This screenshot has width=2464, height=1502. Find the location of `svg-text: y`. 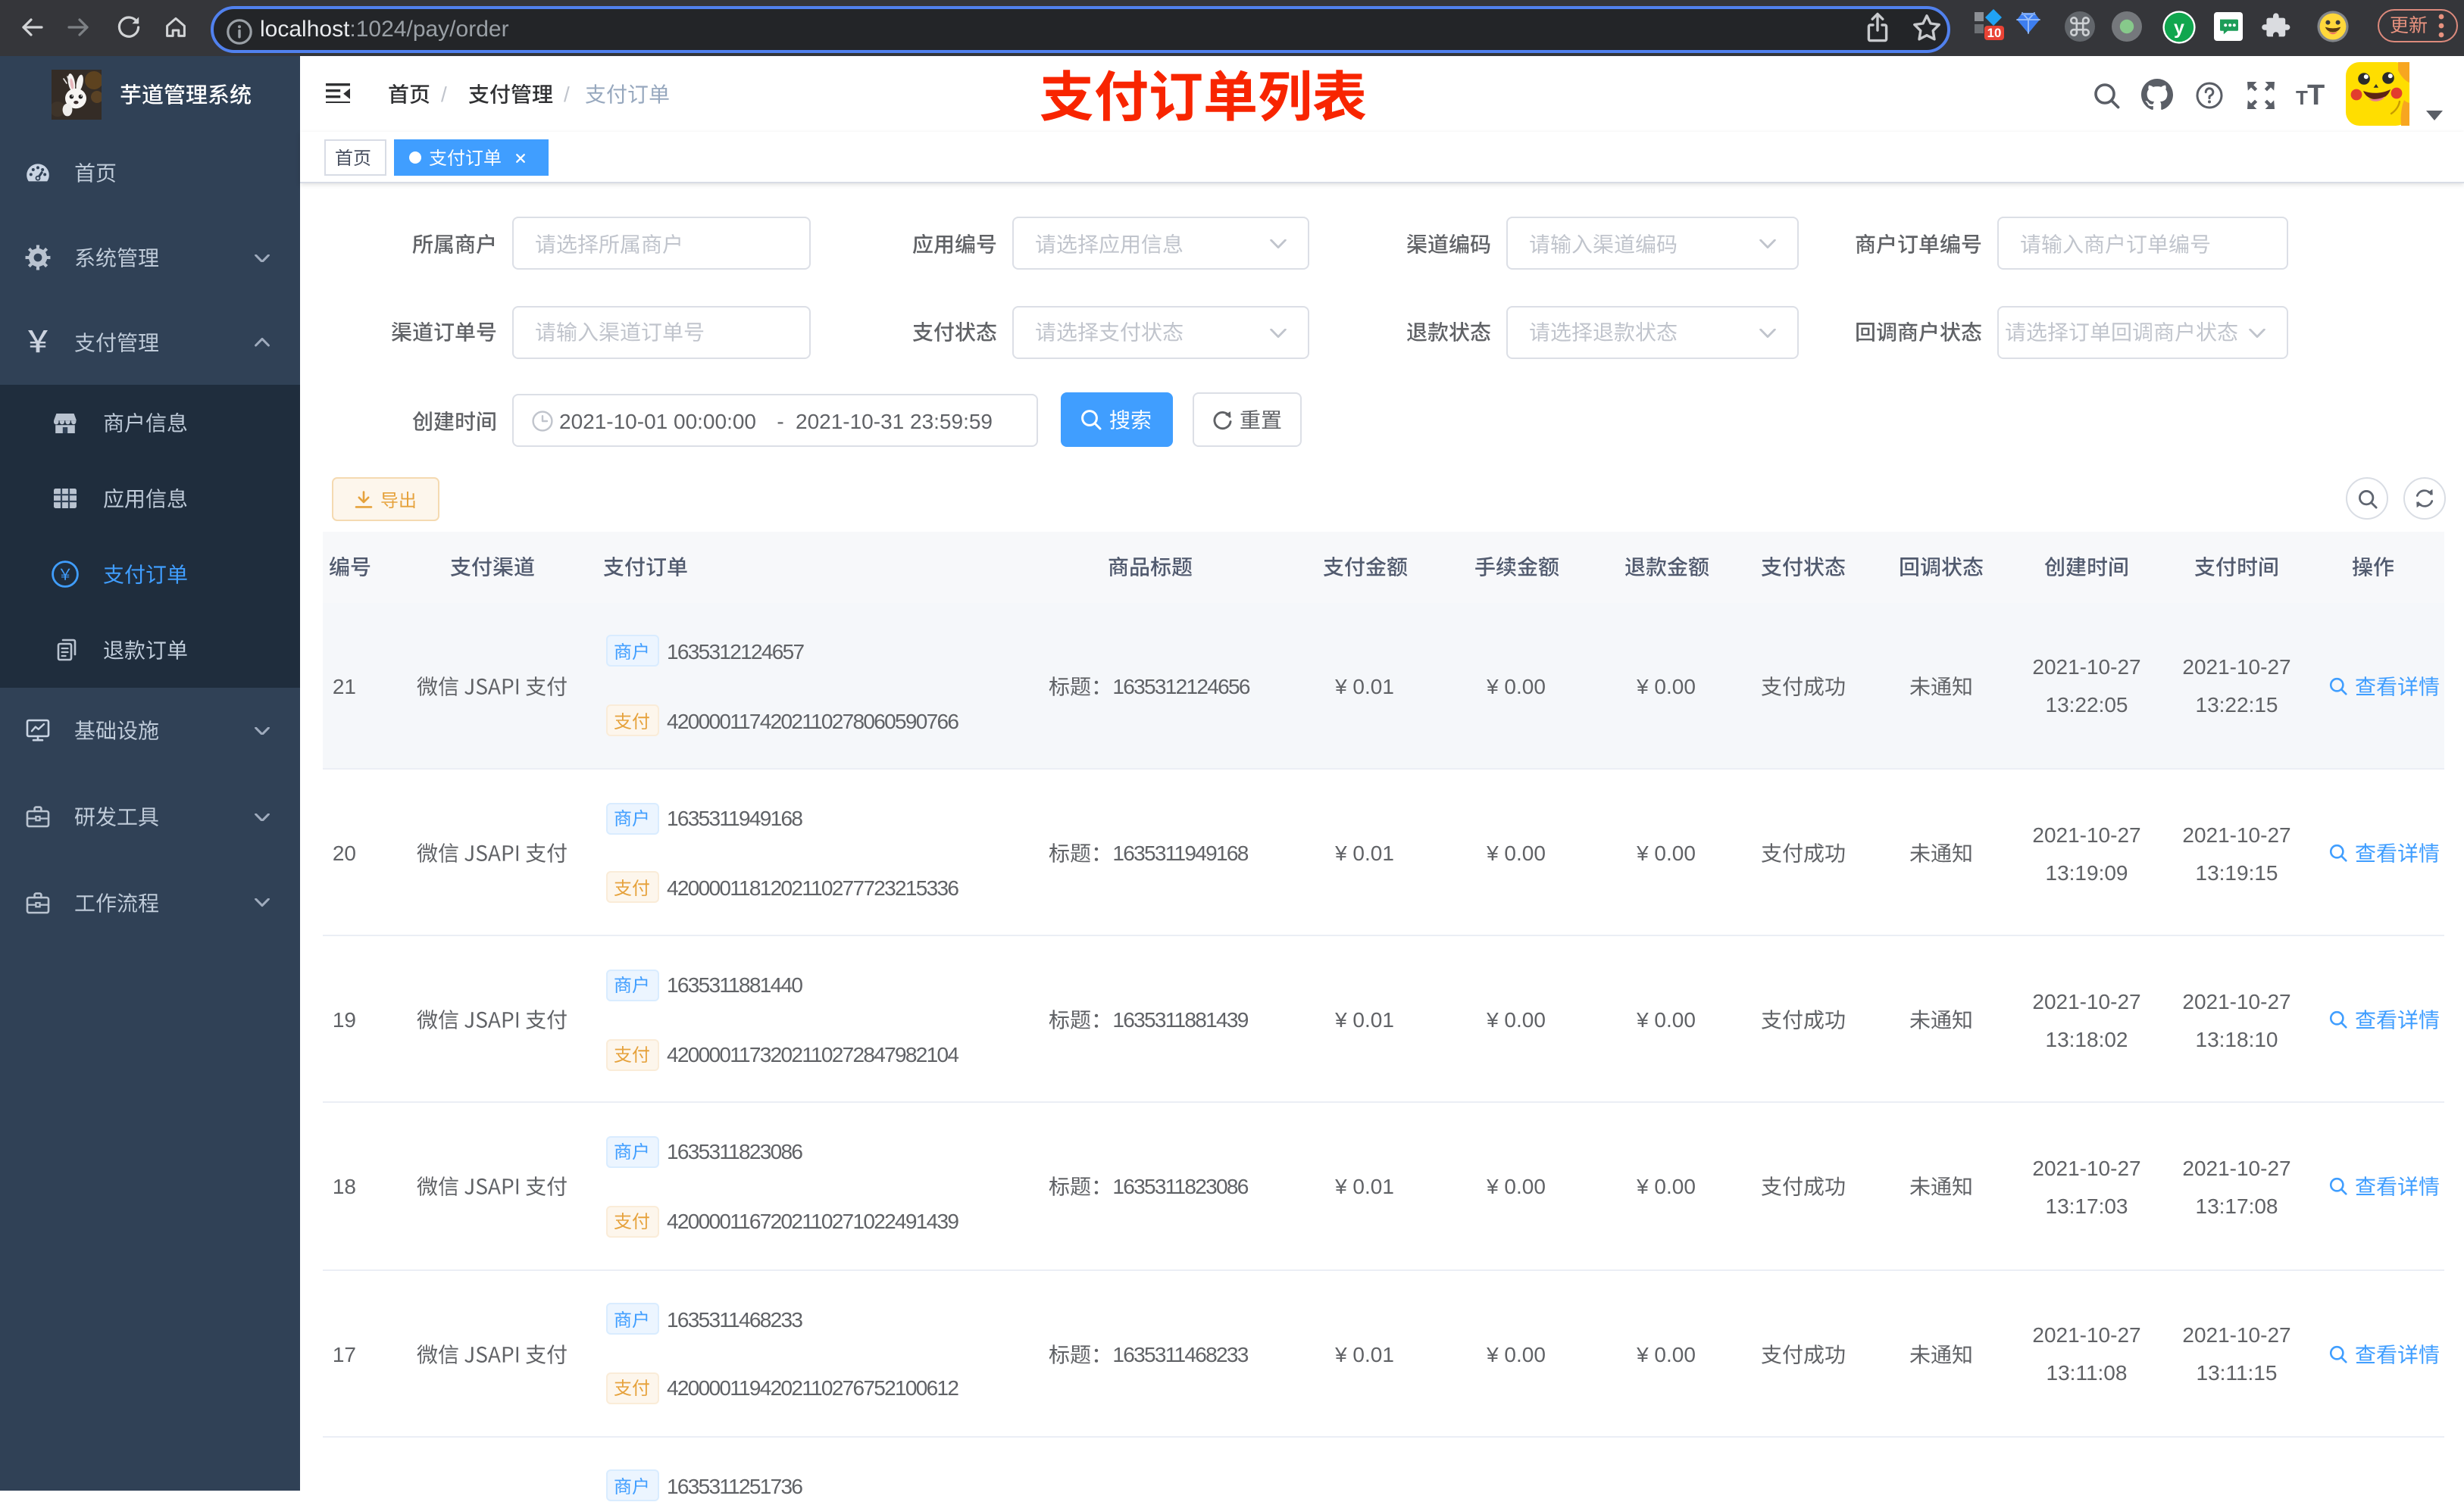

svg-text: y is located at coordinates (2179, 27).